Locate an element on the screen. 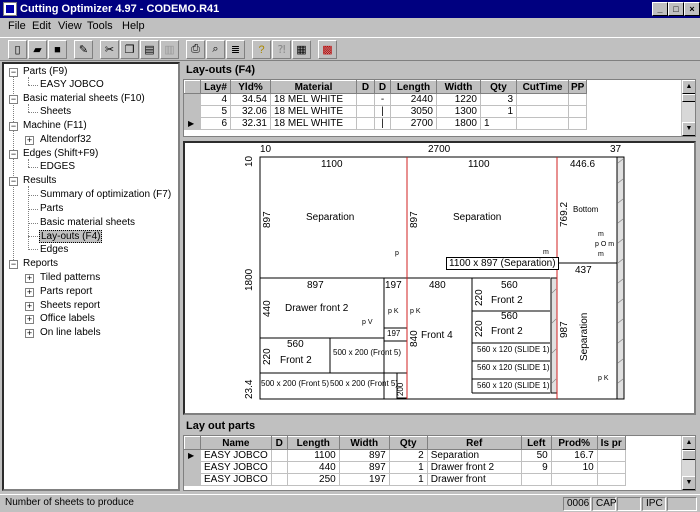 The height and width of the screenshot is (512, 700). tree-sheets: Sheets is located at coordinates (55, 111).